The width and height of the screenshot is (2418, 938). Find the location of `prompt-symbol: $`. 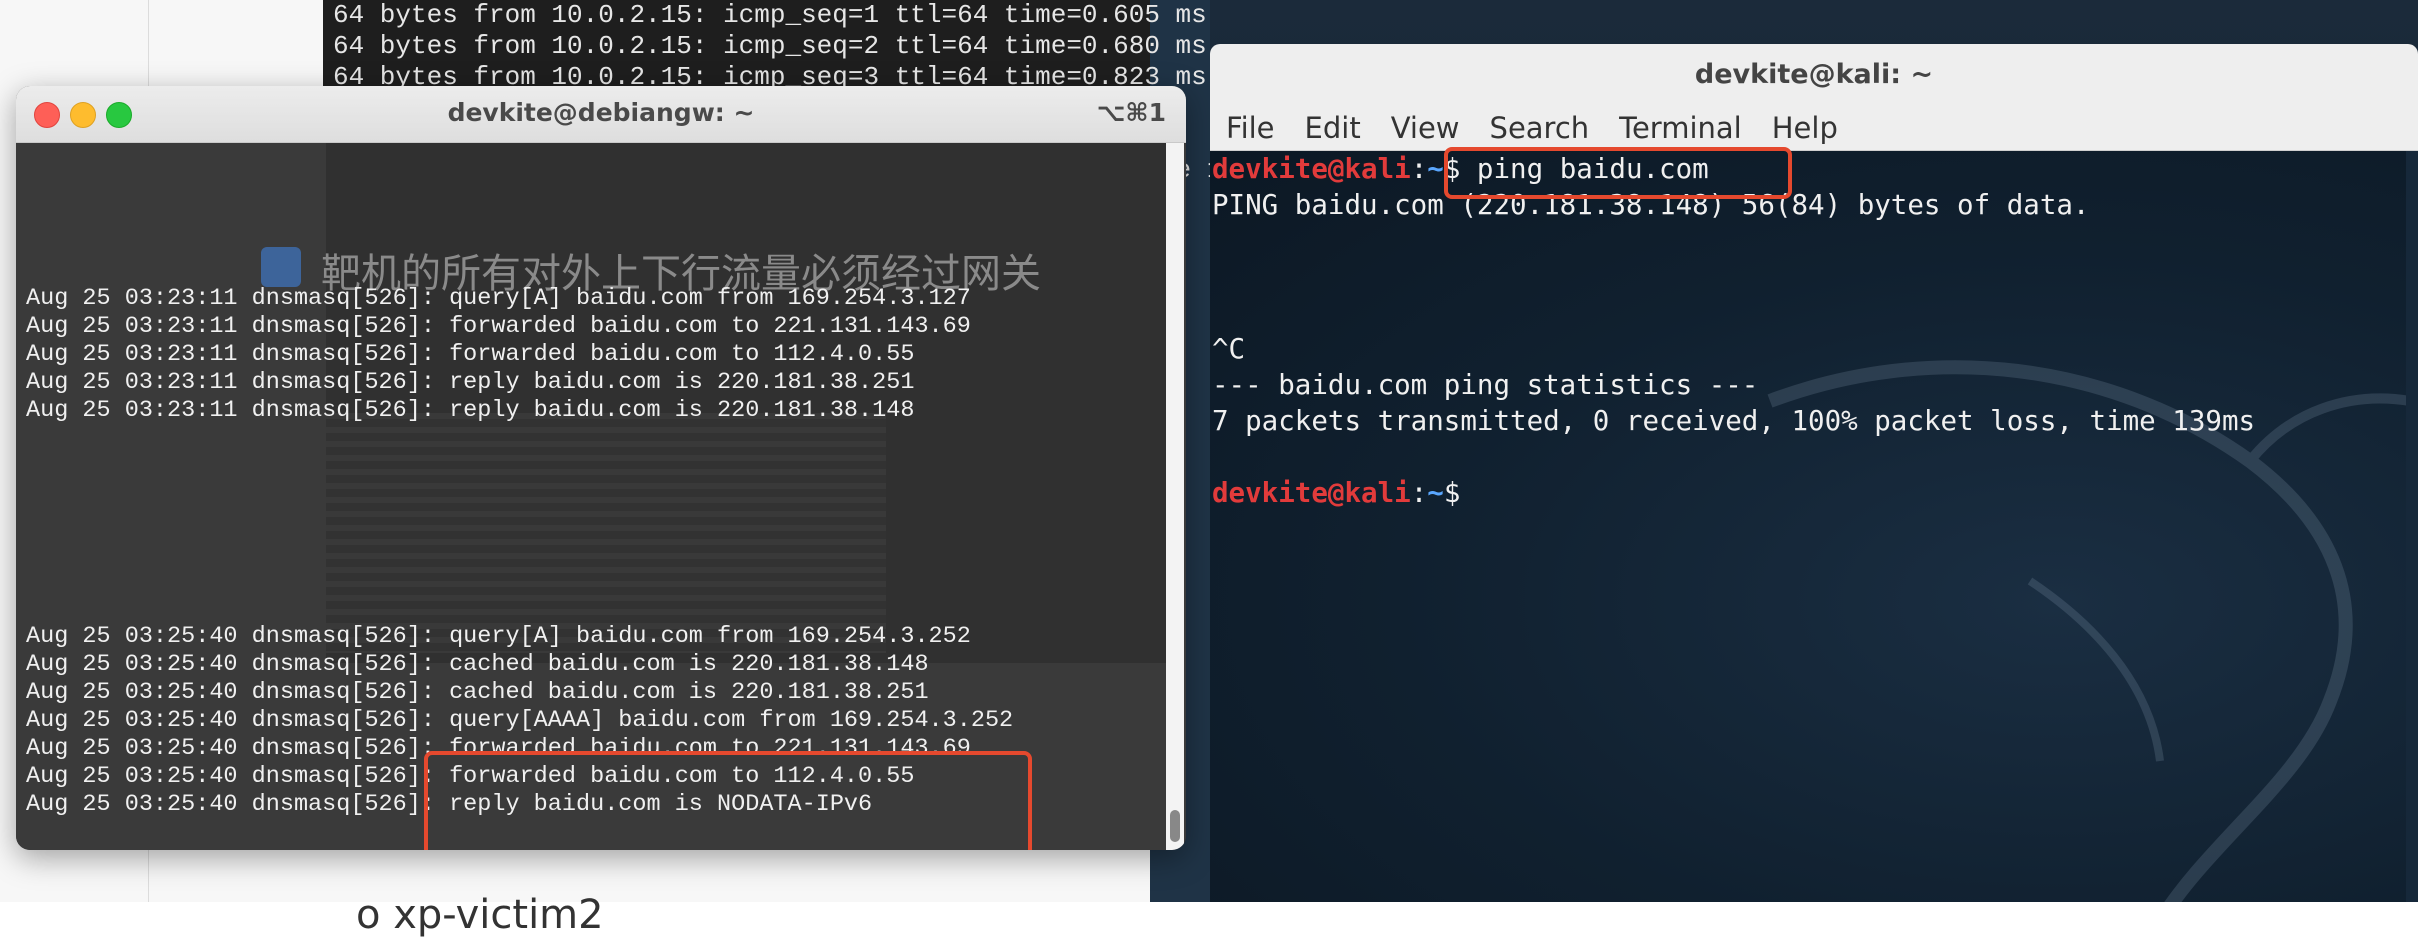

prompt-symbol: $ is located at coordinates (1452, 493).